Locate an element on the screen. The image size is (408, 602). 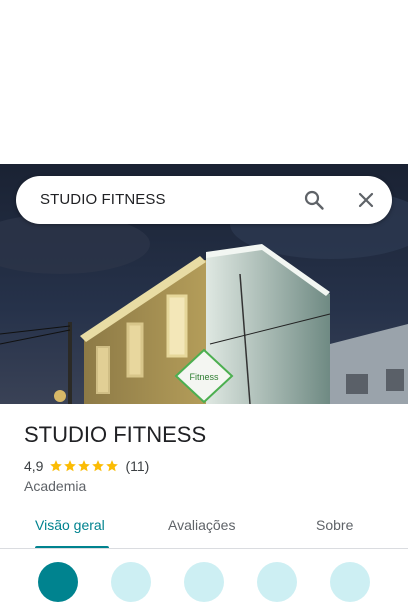
tabs-divider is located at coordinates (204, 548).